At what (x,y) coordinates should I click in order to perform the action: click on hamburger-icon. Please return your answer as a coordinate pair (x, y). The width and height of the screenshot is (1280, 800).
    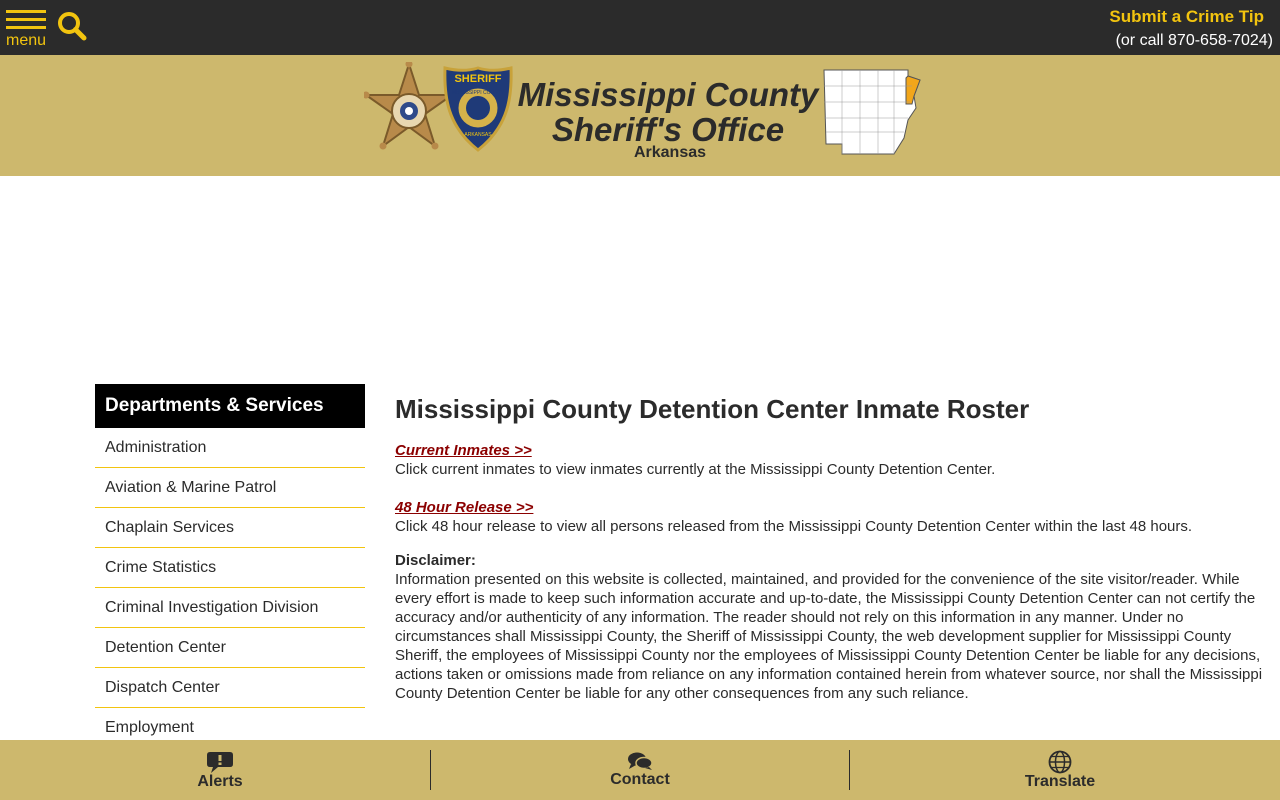
    Looking at the image, I should click on (26, 11).